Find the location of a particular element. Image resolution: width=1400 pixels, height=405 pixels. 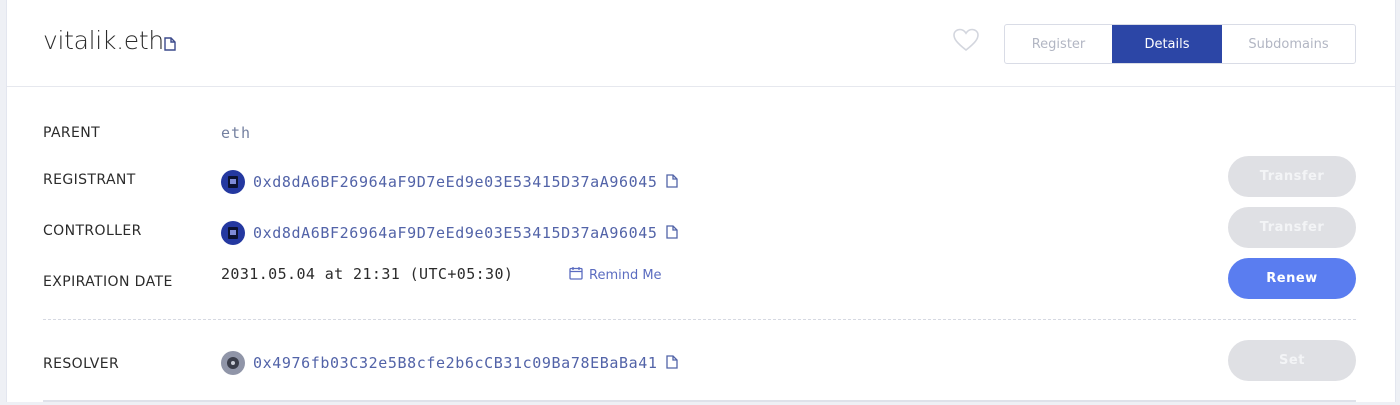

divider is located at coordinates (699, 319).